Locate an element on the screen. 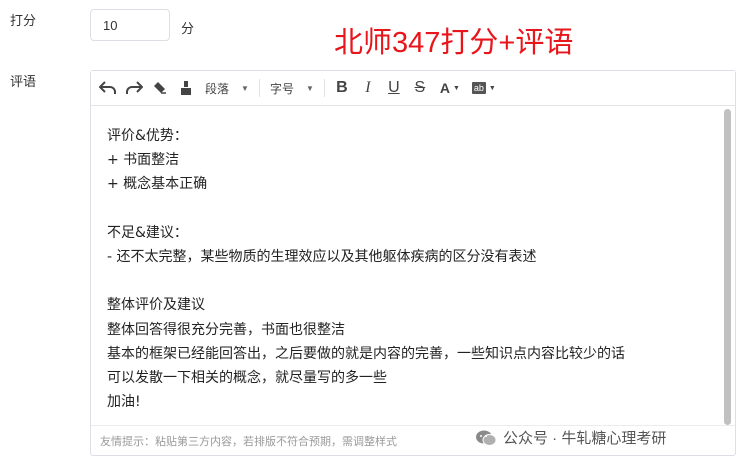 The width and height of the screenshot is (748, 469). italic-button: I is located at coordinates (368, 88).